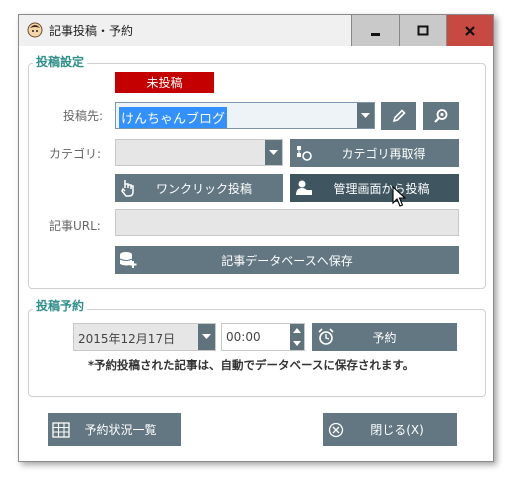  Describe the element at coordinates (127, 188) in the screenshot. I see `hand-pointer-icon` at that location.